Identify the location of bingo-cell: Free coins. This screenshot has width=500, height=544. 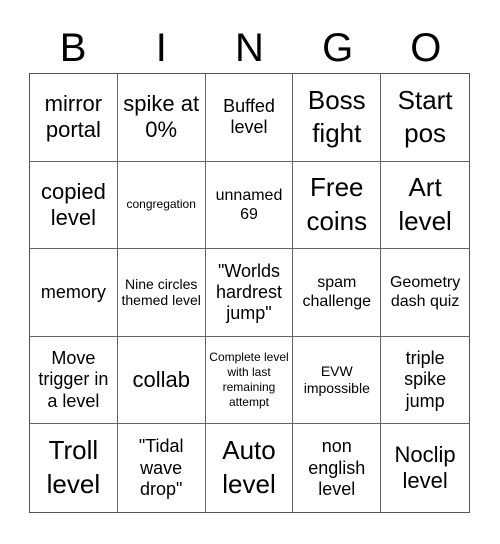
(337, 205).